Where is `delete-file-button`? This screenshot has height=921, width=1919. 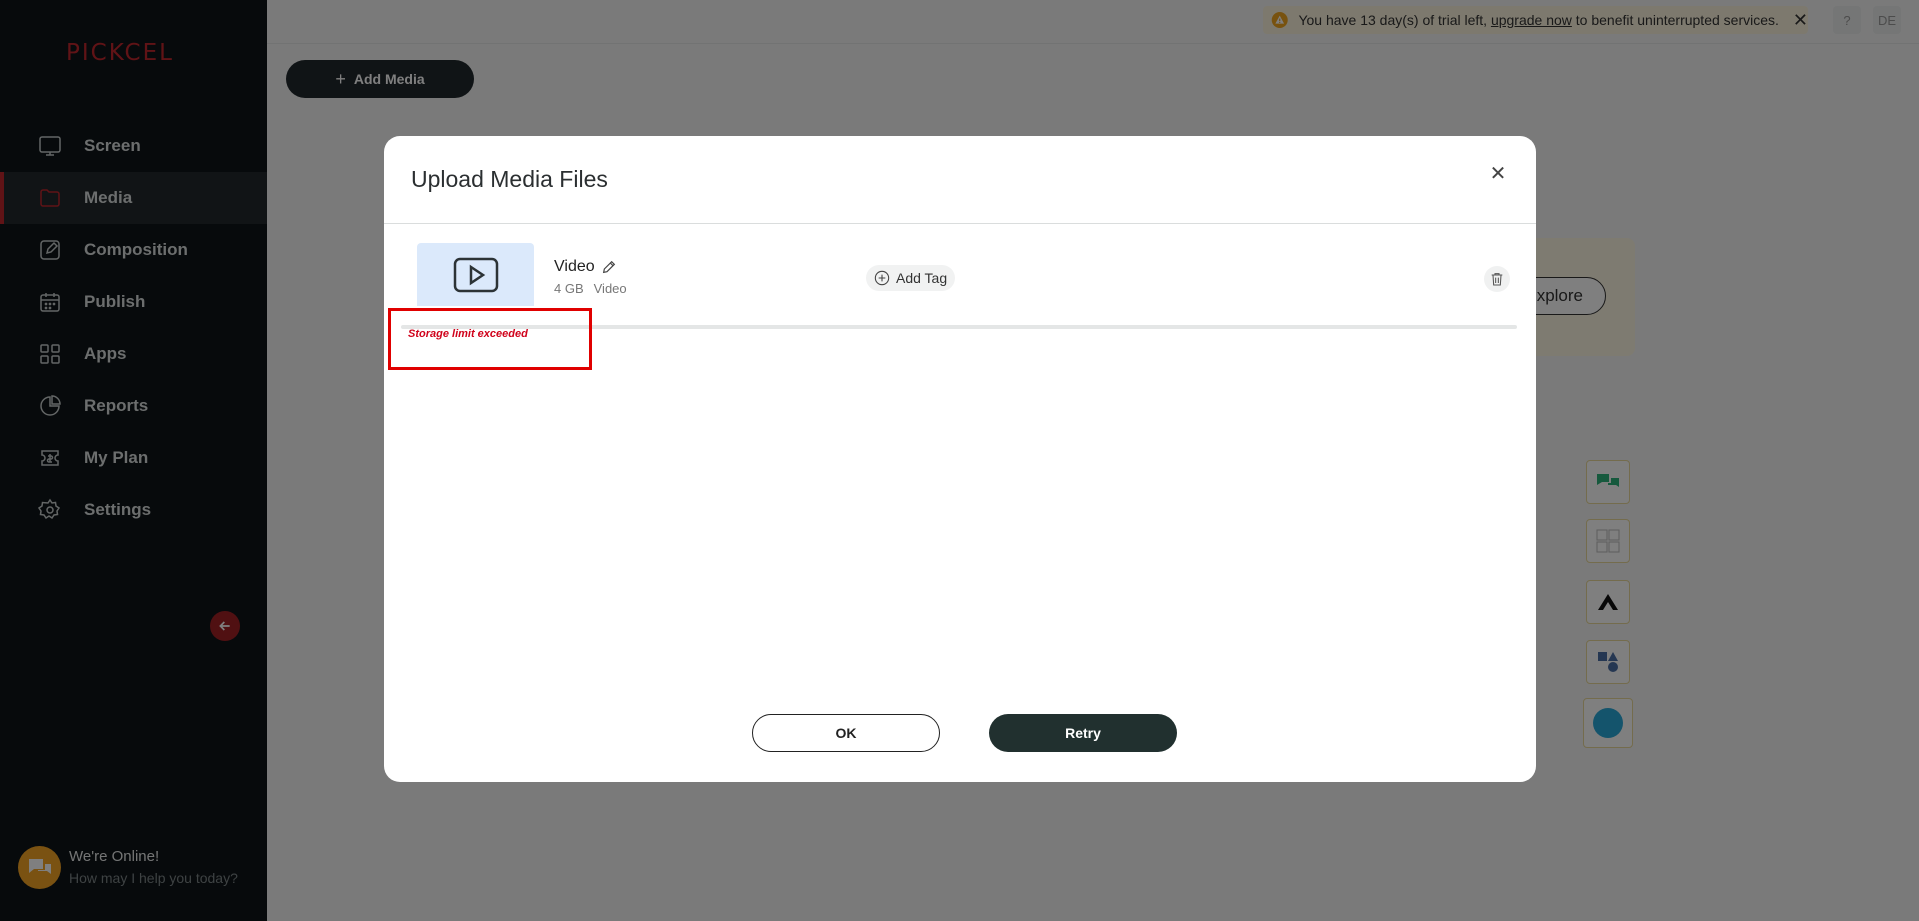 delete-file-button is located at coordinates (1497, 279).